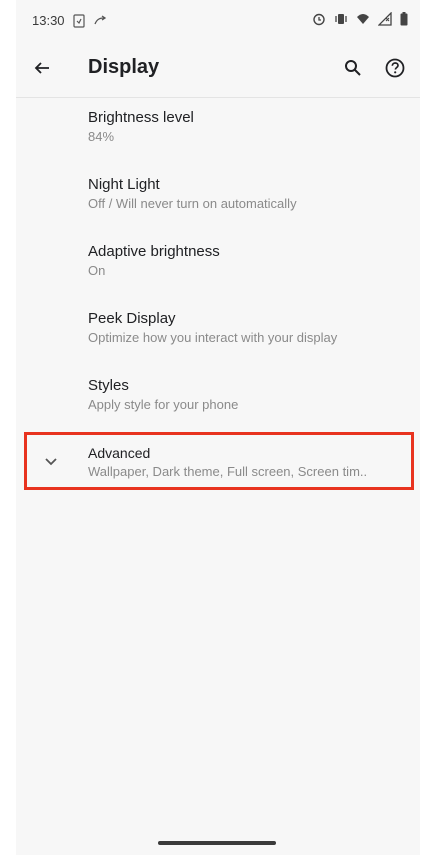 Image resolution: width=426 pixels, height=855 pixels. I want to click on setting-adaptive-brightness: Adaptive brightness On, so click(218, 265).